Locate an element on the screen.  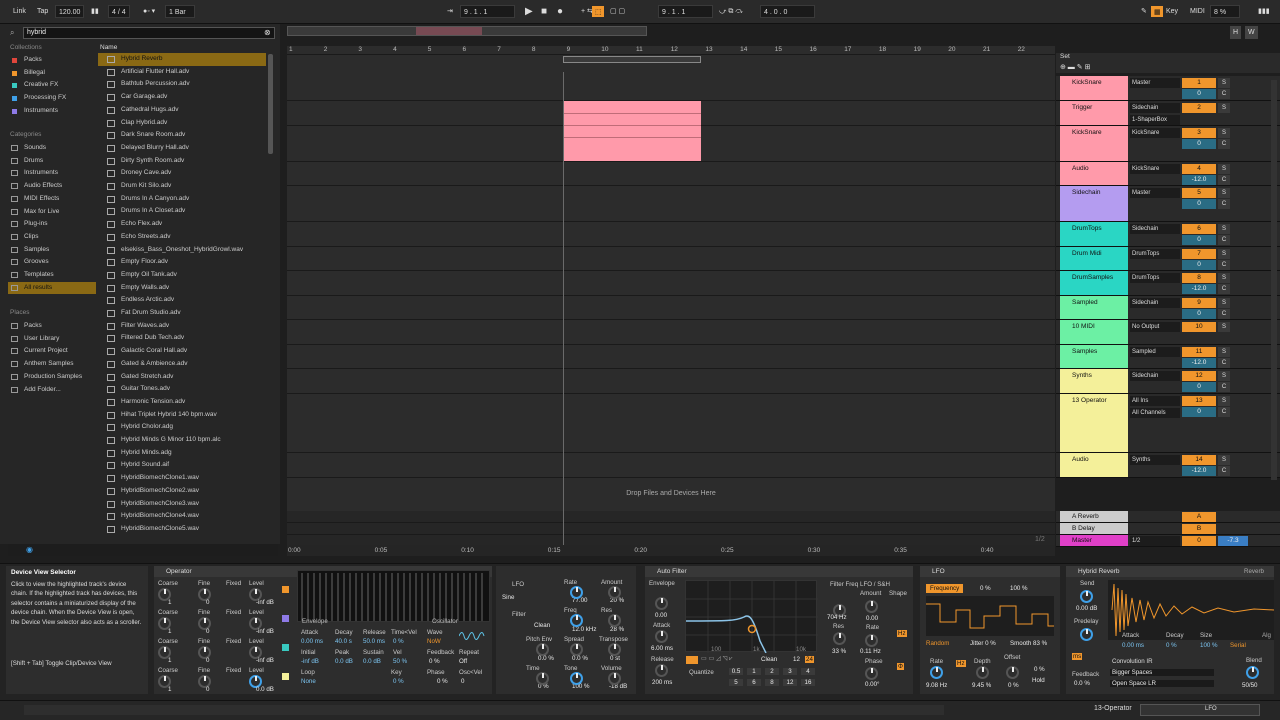
track-name: DrumTops is located at coordinates (1094, 234).